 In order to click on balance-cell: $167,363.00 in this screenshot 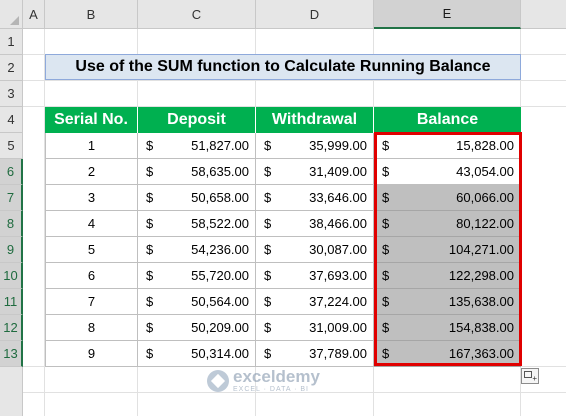, I will do `click(447, 354)`.